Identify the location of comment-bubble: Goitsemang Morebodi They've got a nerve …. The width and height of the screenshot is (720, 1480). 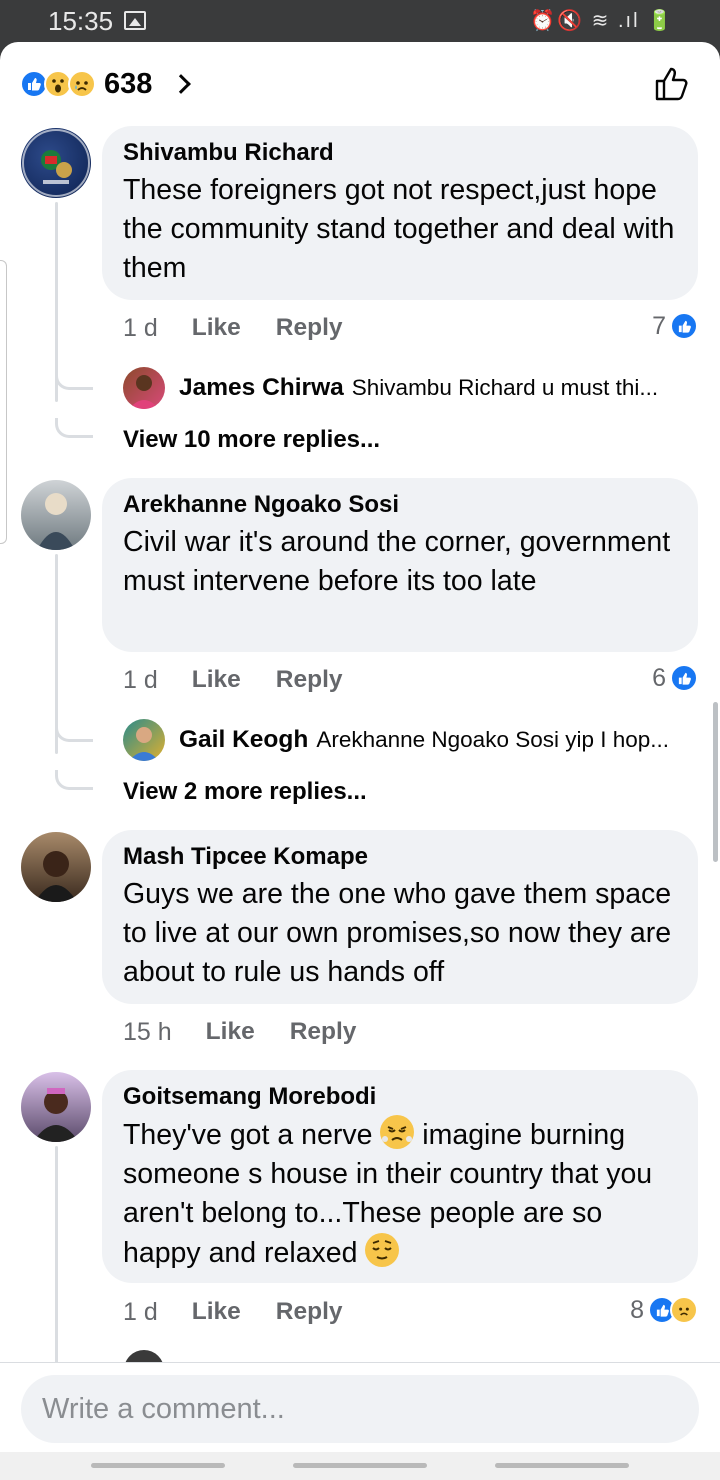
(400, 1176).